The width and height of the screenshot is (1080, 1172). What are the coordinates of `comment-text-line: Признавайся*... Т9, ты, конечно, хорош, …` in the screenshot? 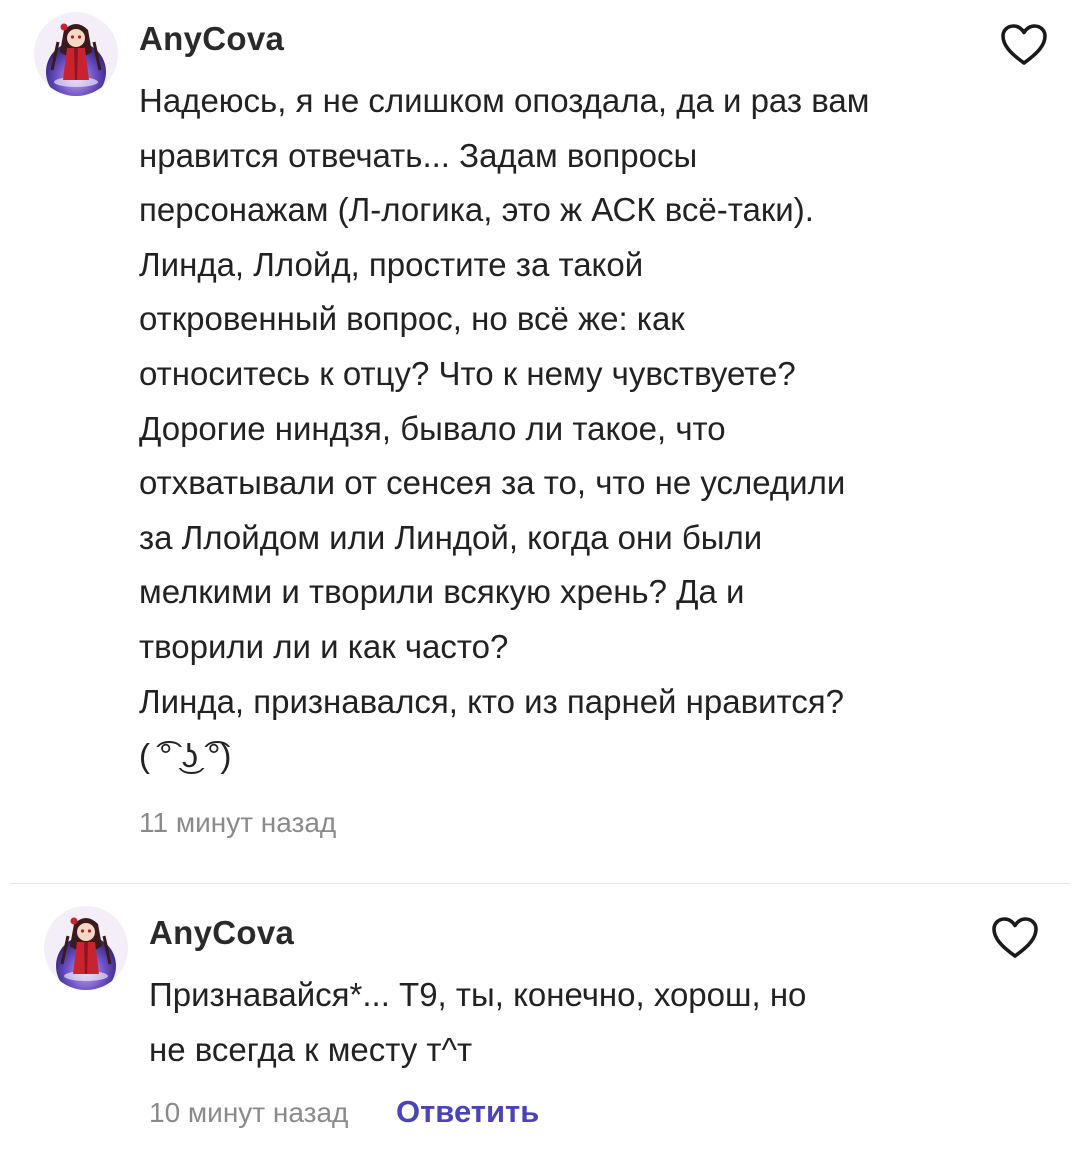 It's located at (478, 994).